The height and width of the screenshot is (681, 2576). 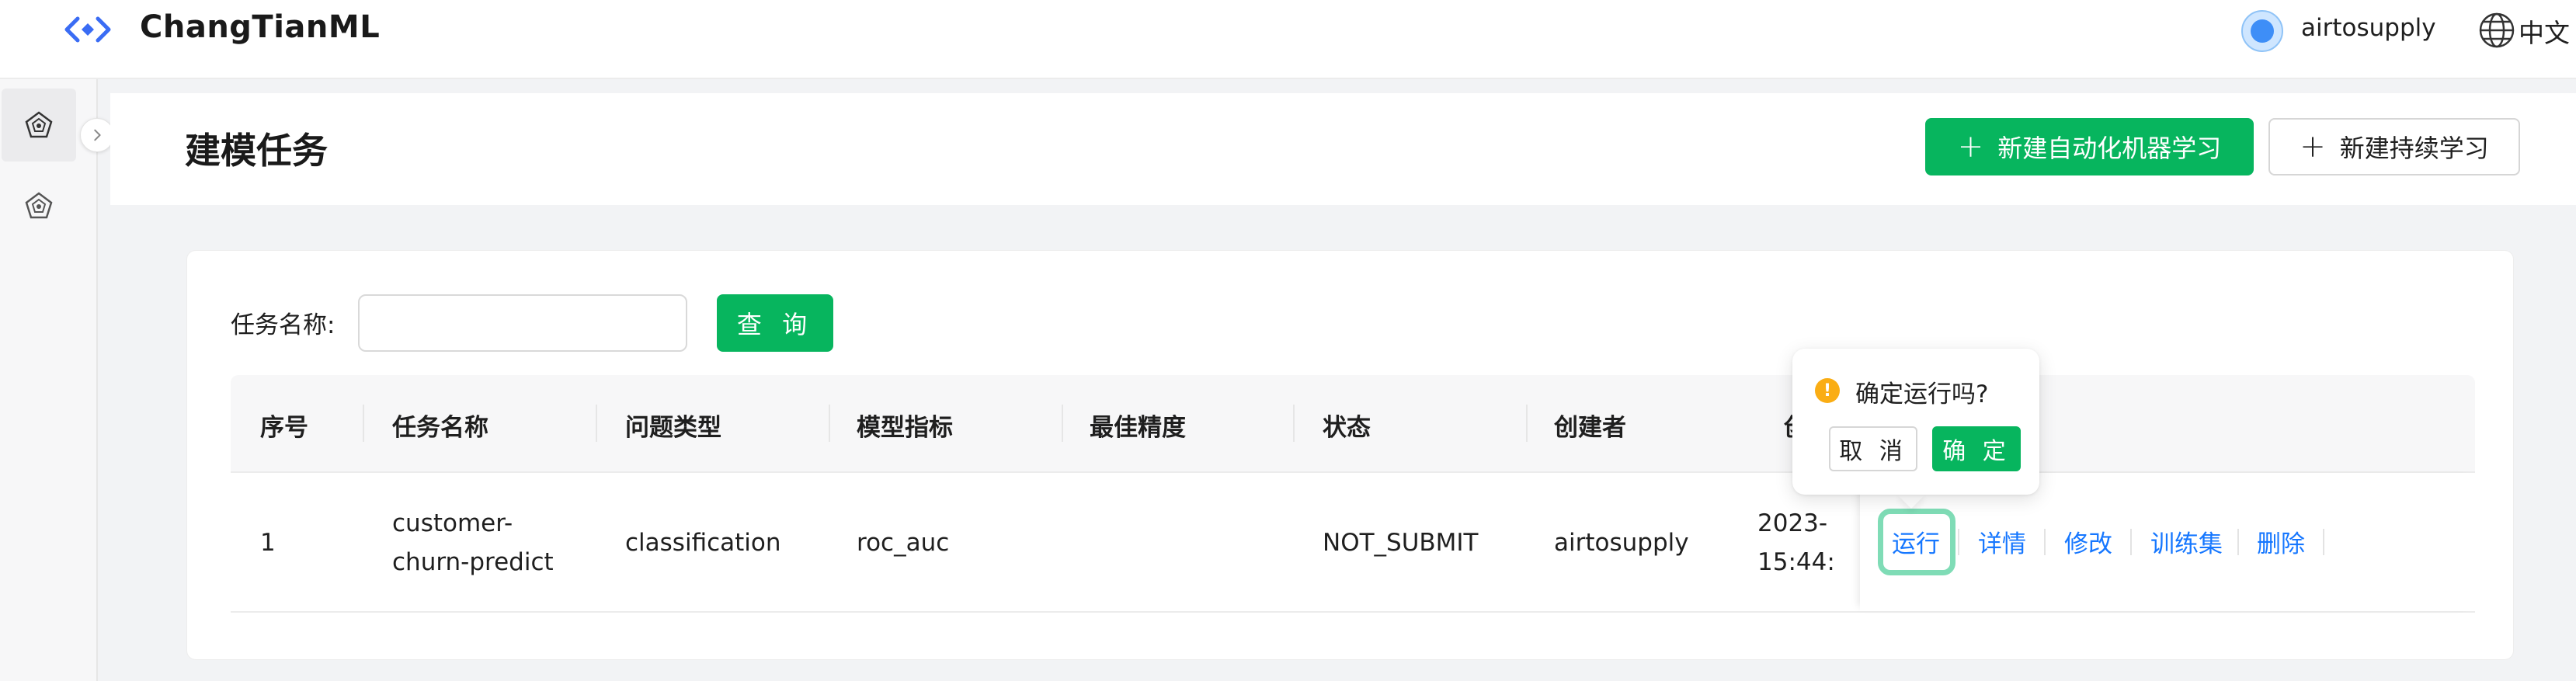 What do you see at coordinates (284, 428) in the screenshot?
I see `col-index: 序号` at bounding box center [284, 428].